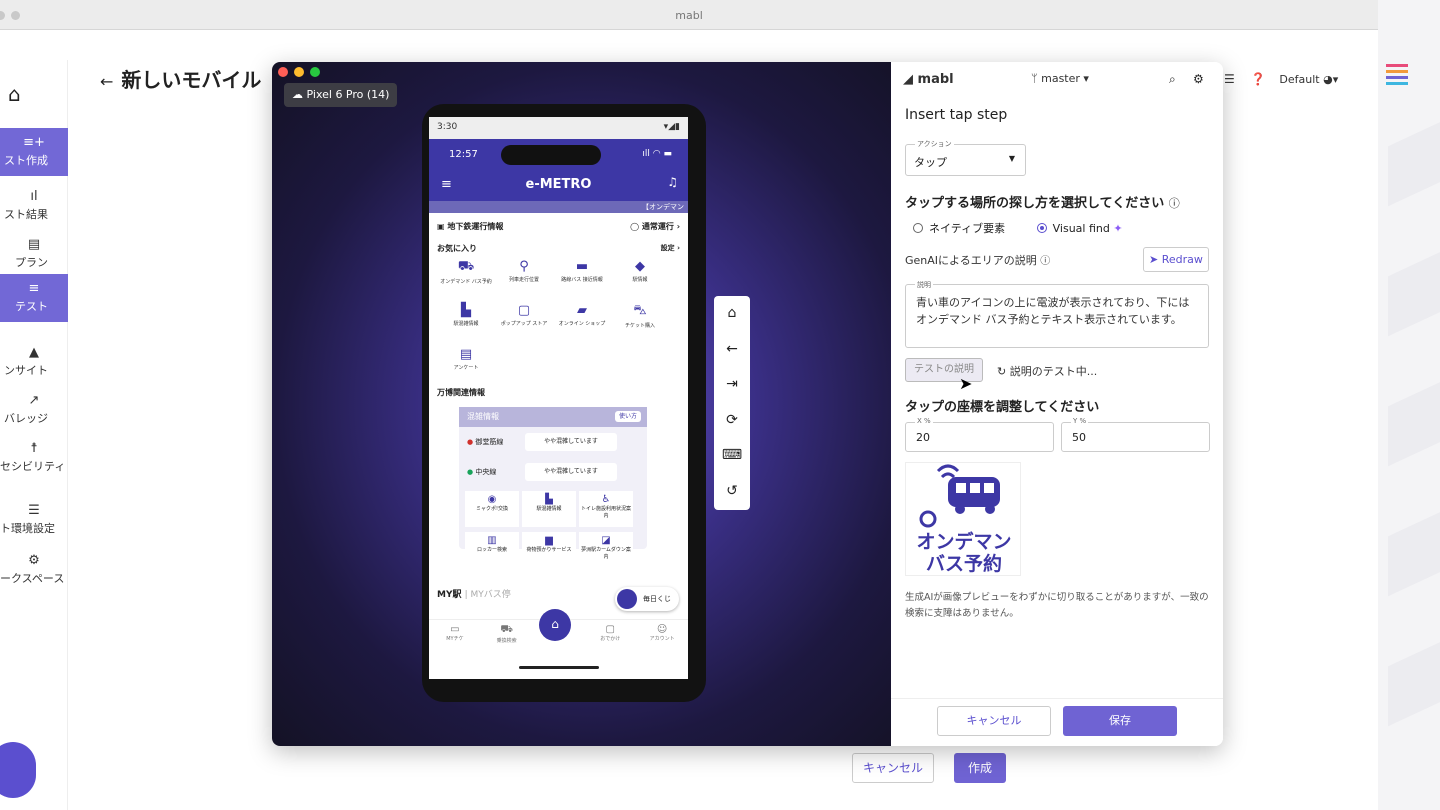 The width and height of the screenshot is (1440, 810). I want to click on emulator-close-dot, so click(283, 72).